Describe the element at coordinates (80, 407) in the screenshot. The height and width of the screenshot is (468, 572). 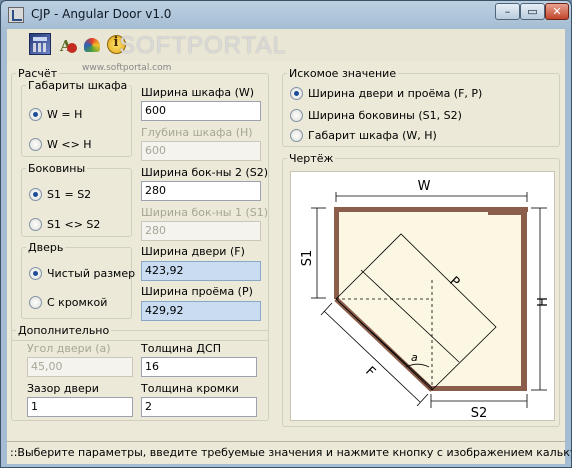
I see `door-gap-input: 1` at that location.